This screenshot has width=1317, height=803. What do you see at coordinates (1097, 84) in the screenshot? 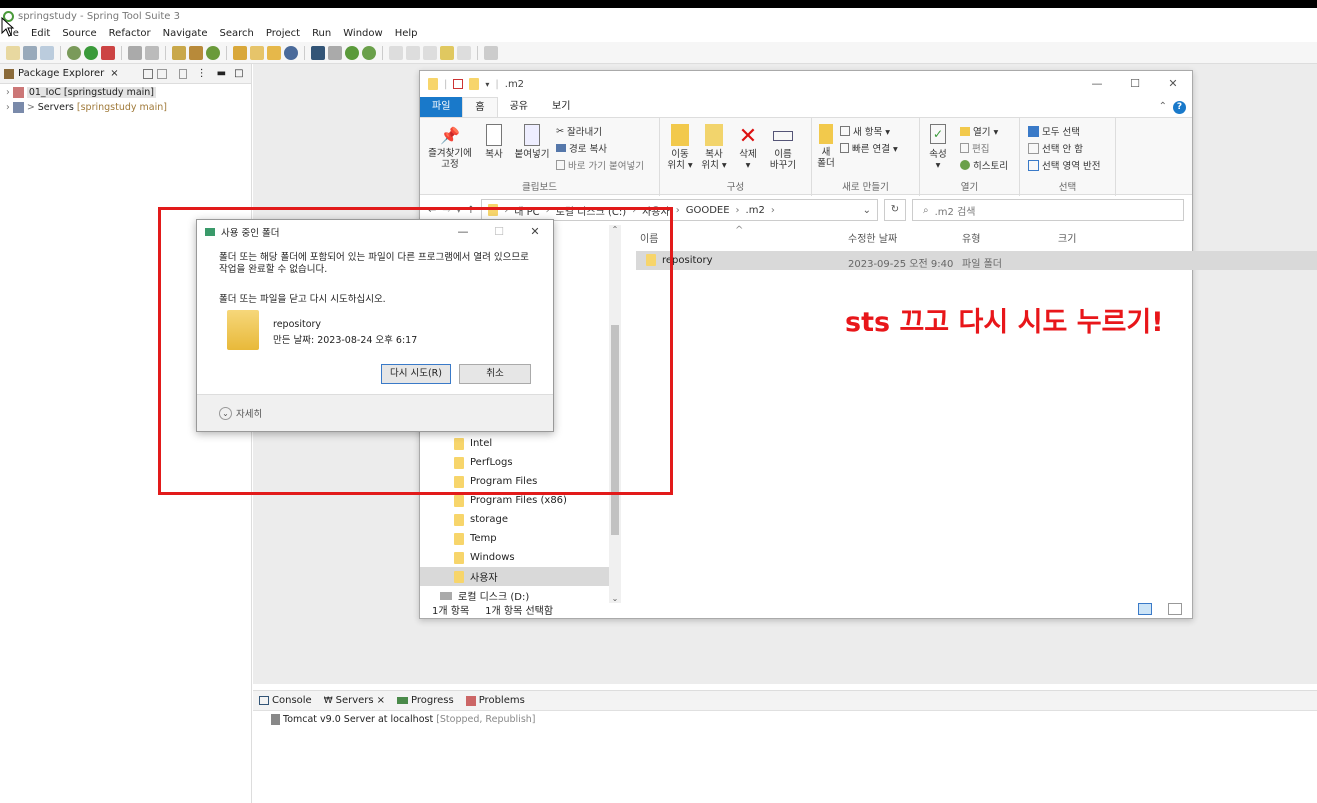
I see `minimize-button: —` at bounding box center [1097, 84].